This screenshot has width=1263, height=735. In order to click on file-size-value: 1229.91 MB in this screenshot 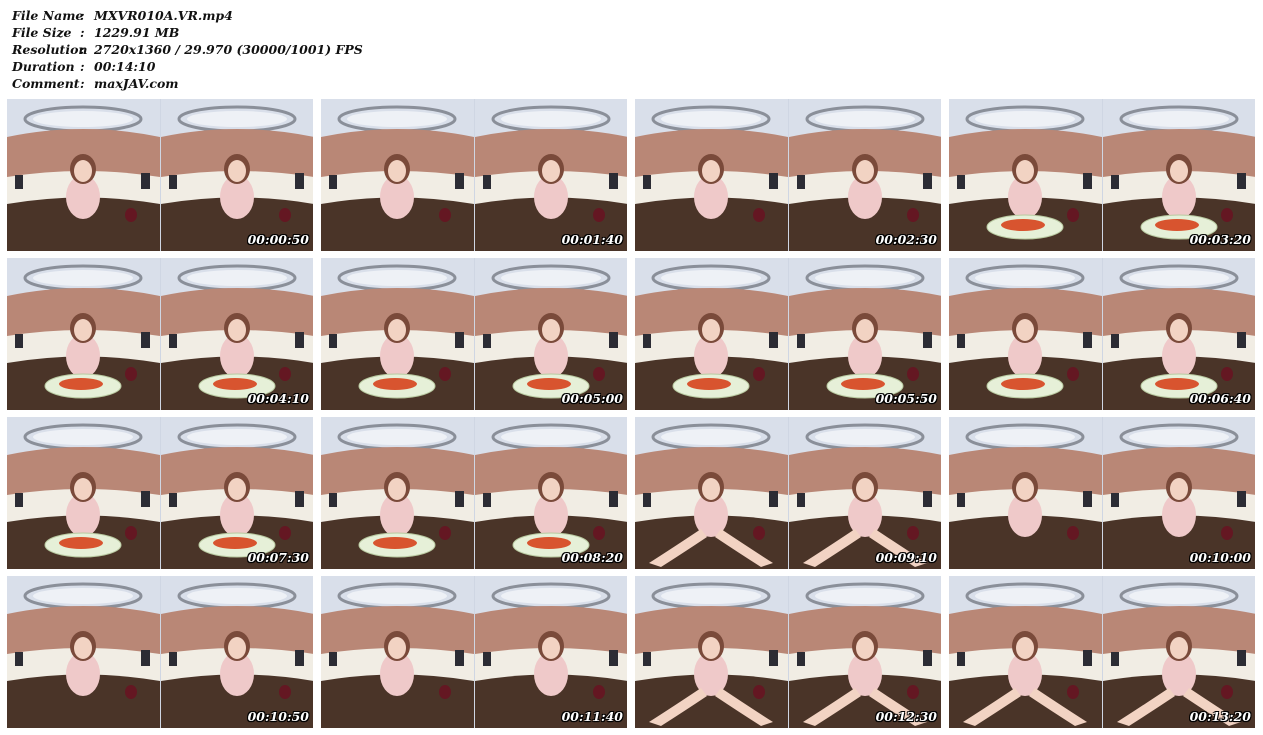, I will do `click(137, 32)`.